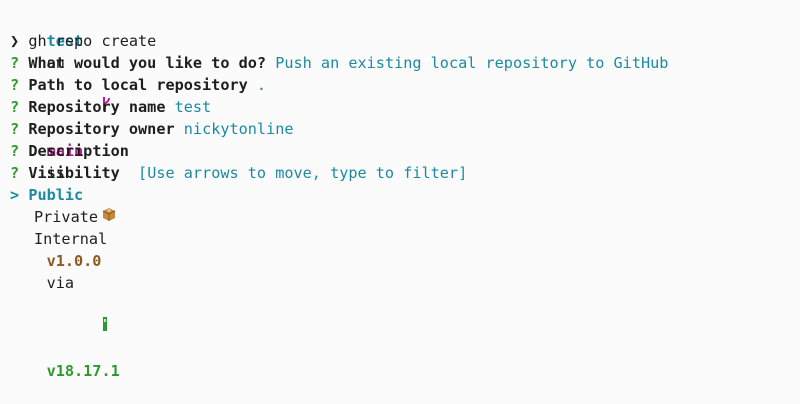  What do you see at coordinates (147, 63) in the screenshot?
I see `question-text: What would you like to do?` at bounding box center [147, 63].